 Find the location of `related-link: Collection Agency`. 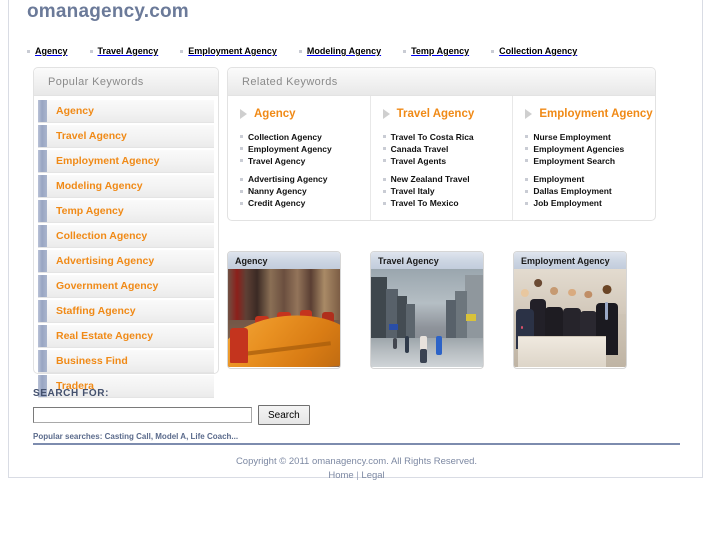

related-link: Collection Agency is located at coordinates (305, 137).